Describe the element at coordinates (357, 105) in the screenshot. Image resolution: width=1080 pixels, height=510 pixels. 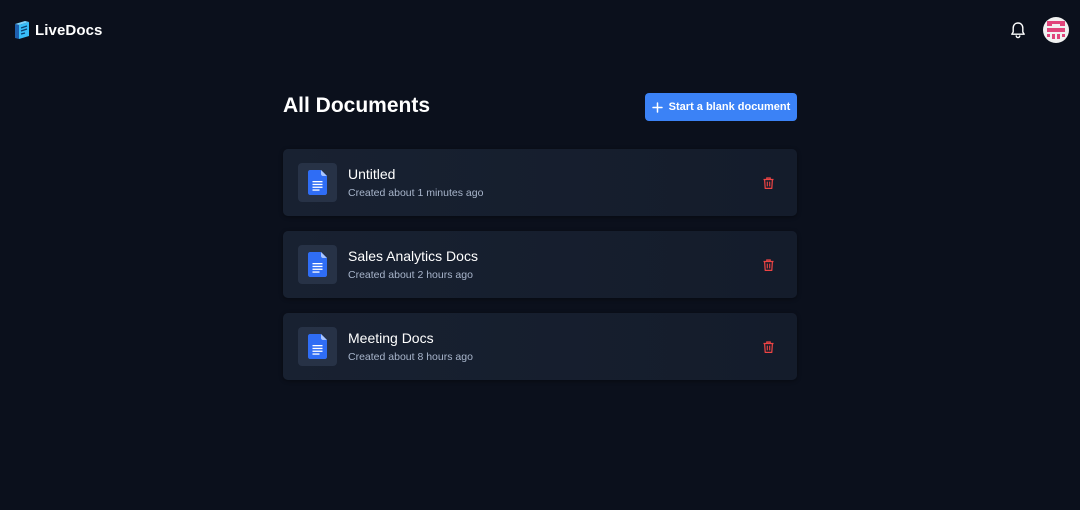
I see `page-title: All Documents` at that location.